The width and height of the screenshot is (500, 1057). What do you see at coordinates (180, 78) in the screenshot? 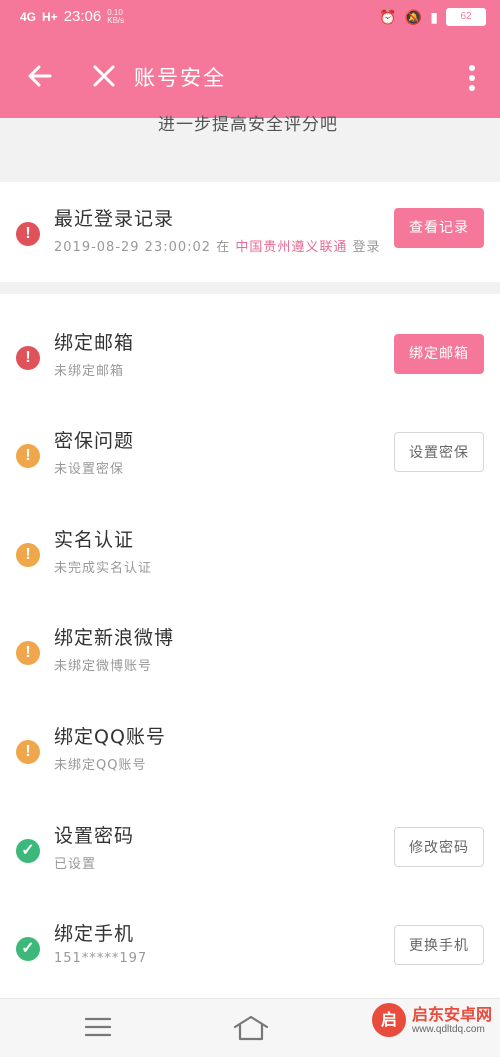
I see `page-title: 账号安全` at bounding box center [180, 78].